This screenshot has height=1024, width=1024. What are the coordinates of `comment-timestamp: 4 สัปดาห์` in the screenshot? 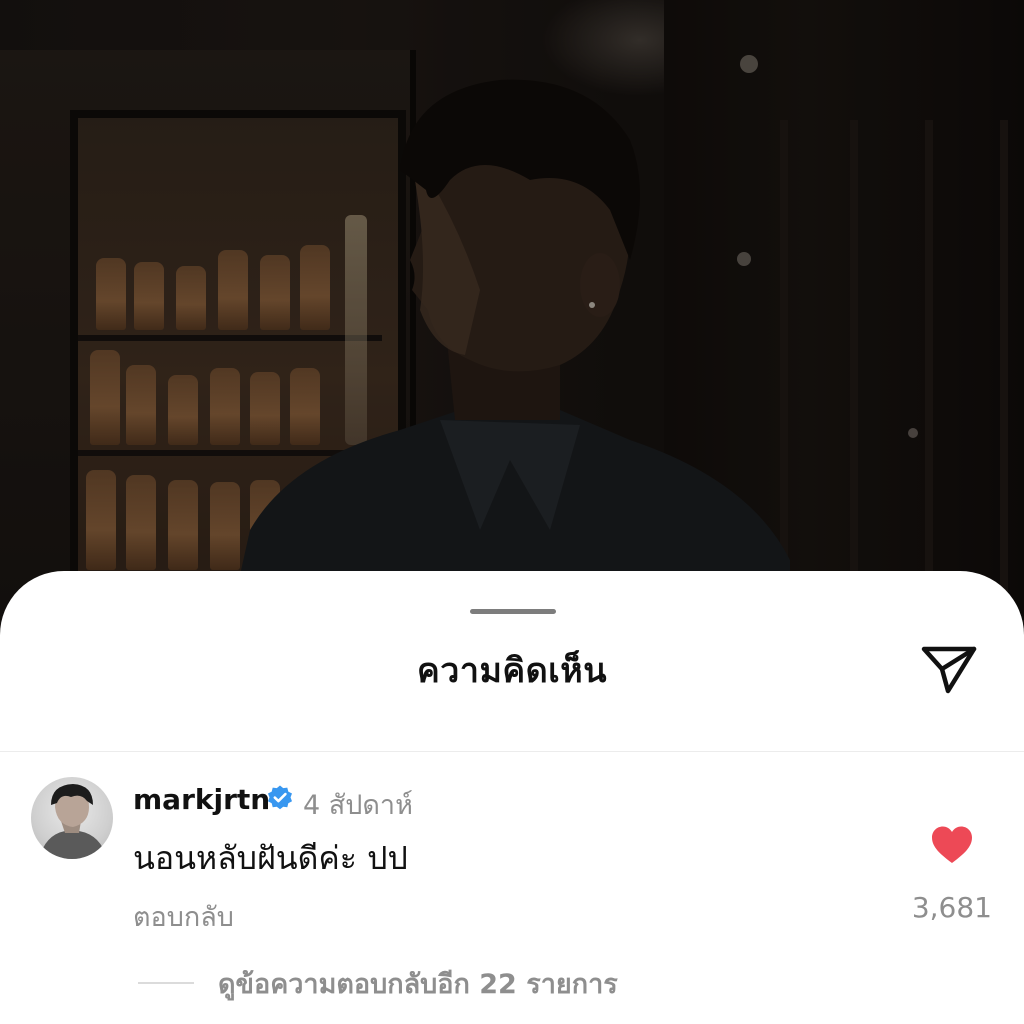 It's located at (358, 805).